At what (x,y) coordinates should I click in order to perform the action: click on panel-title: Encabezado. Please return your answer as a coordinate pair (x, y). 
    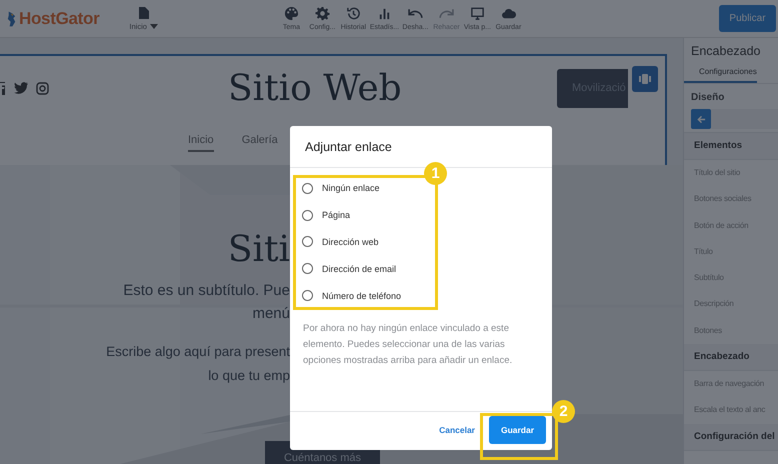
    Looking at the image, I should click on (726, 51).